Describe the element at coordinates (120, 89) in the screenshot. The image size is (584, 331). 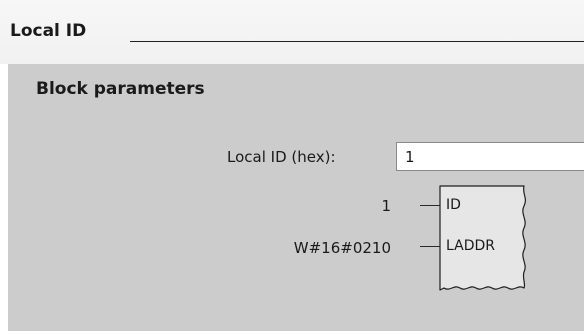
I see `panel-title: Block parameters` at that location.